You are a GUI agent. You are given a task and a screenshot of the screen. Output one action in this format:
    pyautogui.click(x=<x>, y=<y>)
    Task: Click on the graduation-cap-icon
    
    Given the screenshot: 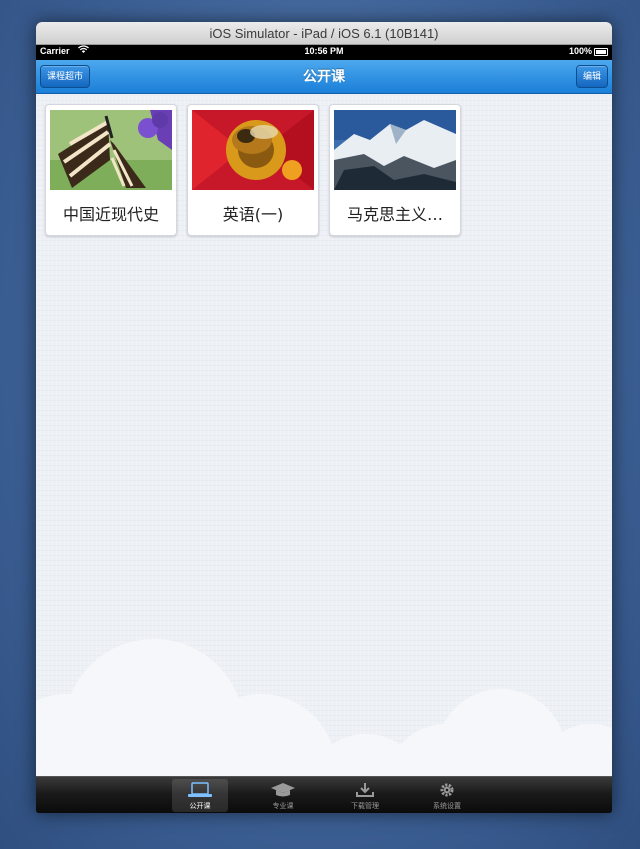 What is the action you would take?
    pyautogui.click(x=283, y=790)
    